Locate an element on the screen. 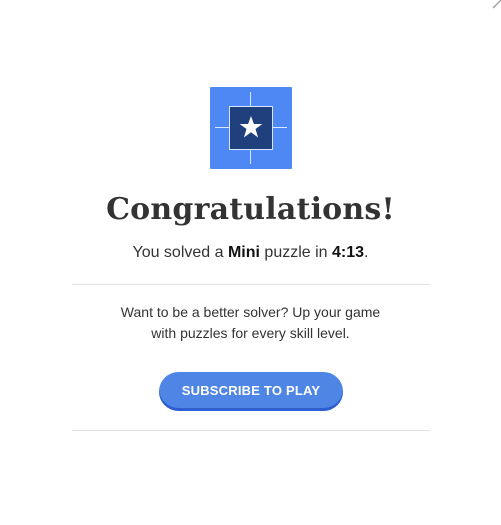  congratulations-title: Congratulations! is located at coordinates (250, 209).